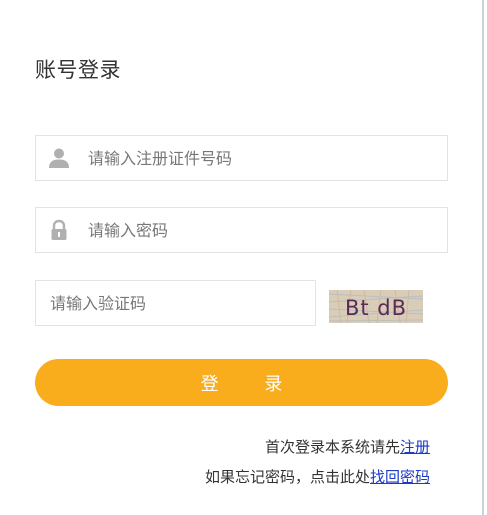 The height and width of the screenshot is (515, 487). What do you see at coordinates (415, 447) in the screenshot?
I see `register-link: 注册` at bounding box center [415, 447].